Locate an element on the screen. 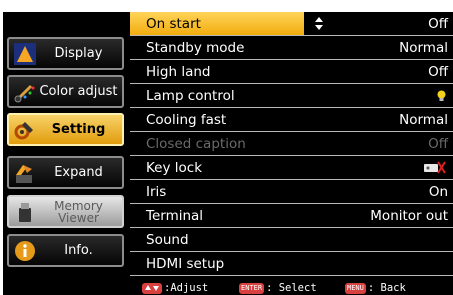 The height and width of the screenshot is (295, 453). menu-row-high-land: High land Off is located at coordinates (291, 72).